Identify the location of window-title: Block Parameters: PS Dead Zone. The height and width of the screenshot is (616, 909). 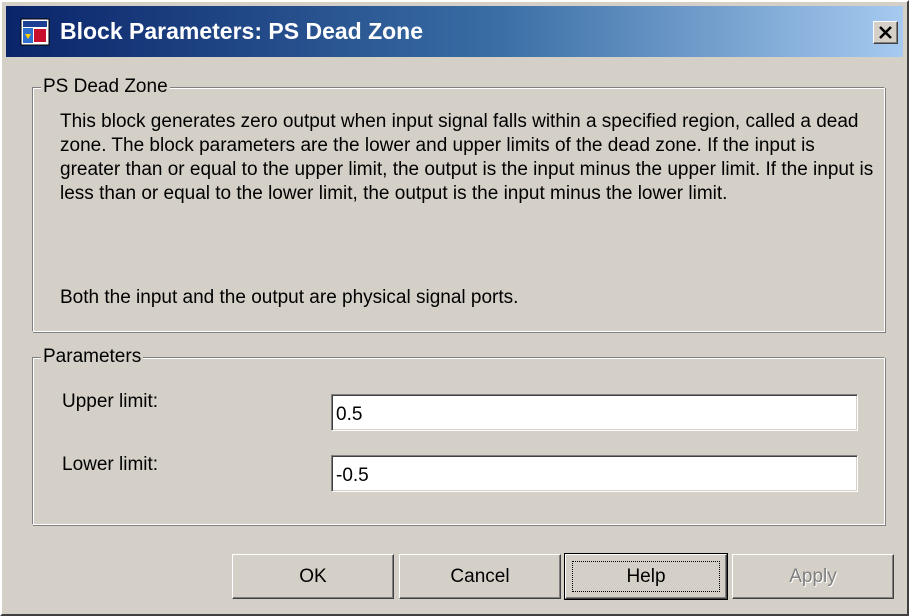
(242, 31).